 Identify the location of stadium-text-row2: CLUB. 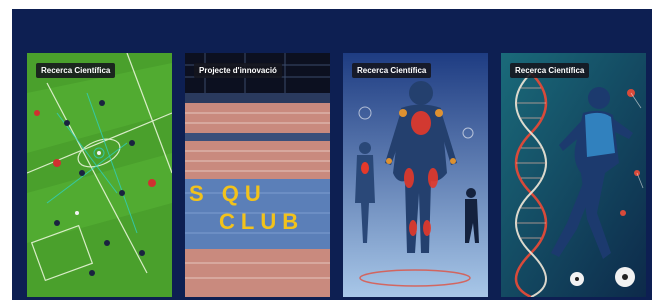
(262, 221).